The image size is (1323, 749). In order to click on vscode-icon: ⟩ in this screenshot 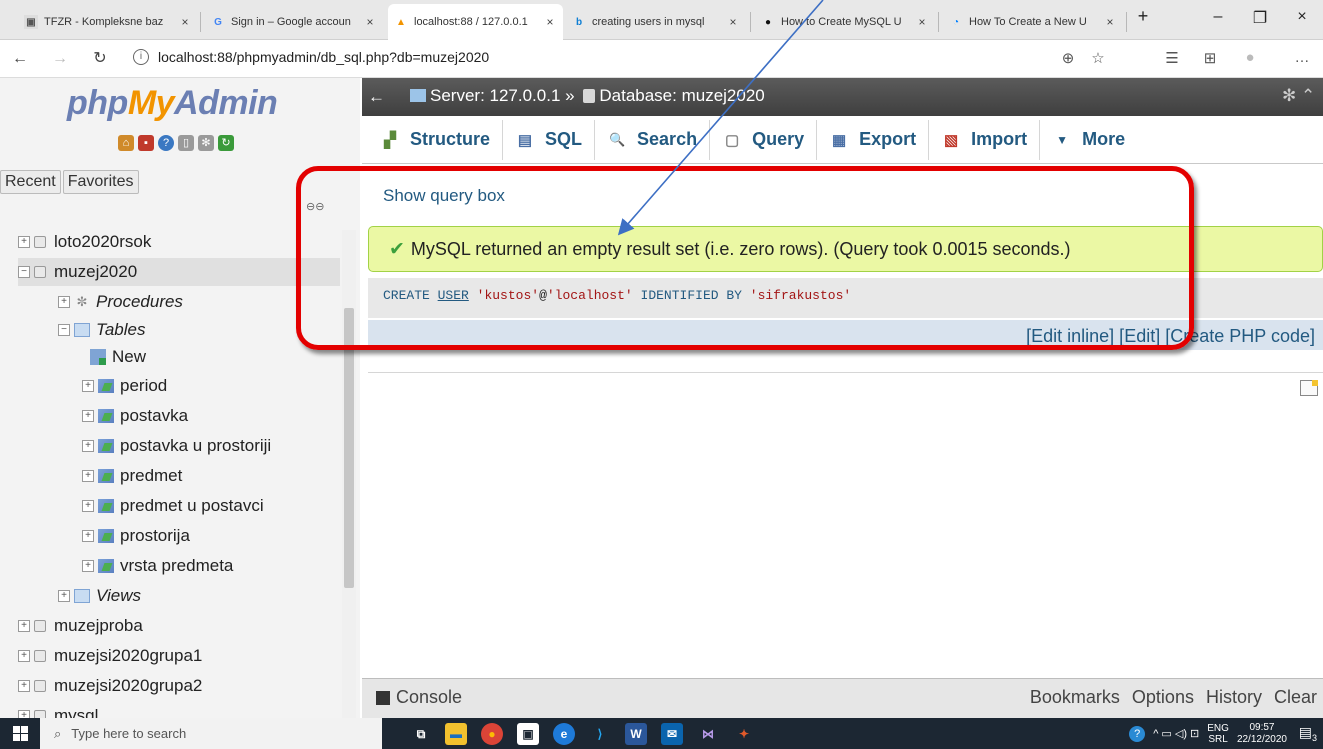, I will do `click(600, 734)`.